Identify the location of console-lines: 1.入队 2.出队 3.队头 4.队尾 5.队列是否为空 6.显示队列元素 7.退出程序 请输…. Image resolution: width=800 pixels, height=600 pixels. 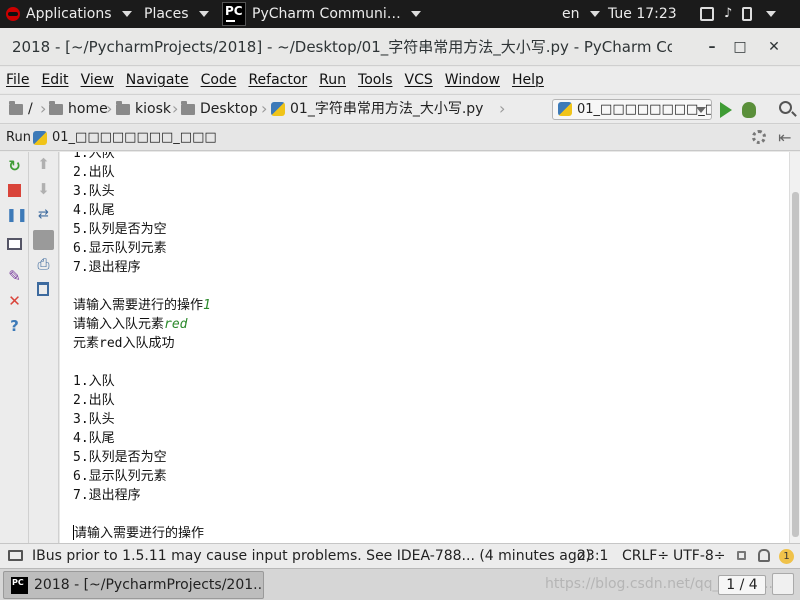
(142, 347).